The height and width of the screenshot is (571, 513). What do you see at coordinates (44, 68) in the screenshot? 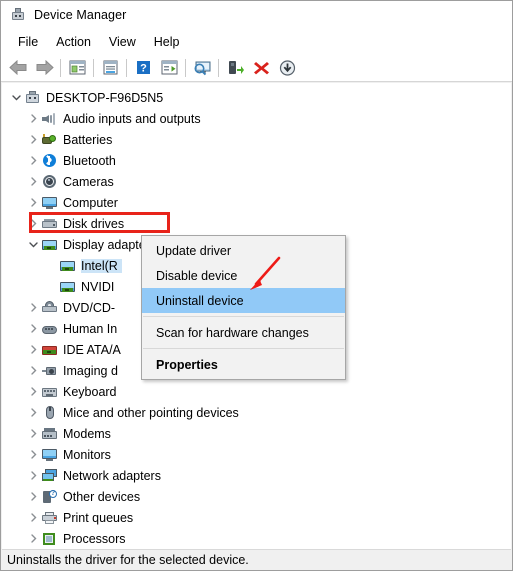
I see `forward-icon` at bounding box center [44, 68].